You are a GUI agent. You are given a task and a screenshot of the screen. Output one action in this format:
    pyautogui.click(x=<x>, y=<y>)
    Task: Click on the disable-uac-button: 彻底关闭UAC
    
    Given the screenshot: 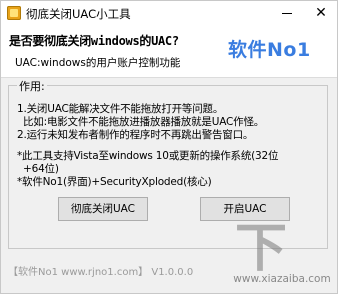 What is the action you would take?
    pyautogui.click(x=103, y=209)
    